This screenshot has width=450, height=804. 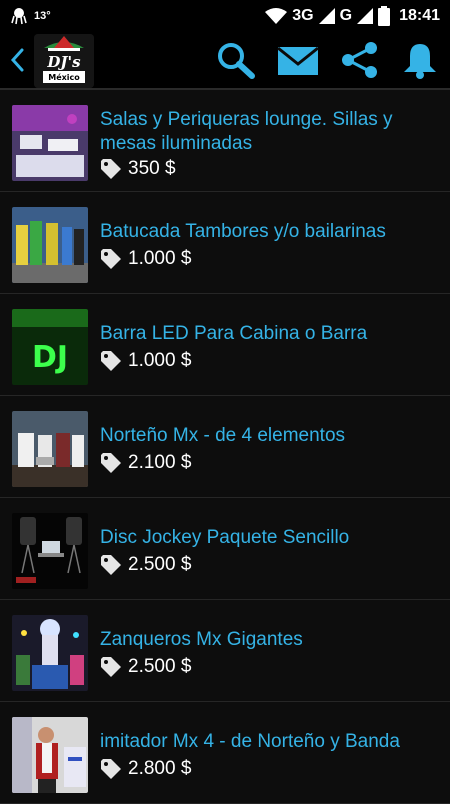 What do you see at coordinates (276, 16) in the screenshot?
I see `wifi-icon` at bounding box center [276, 16].